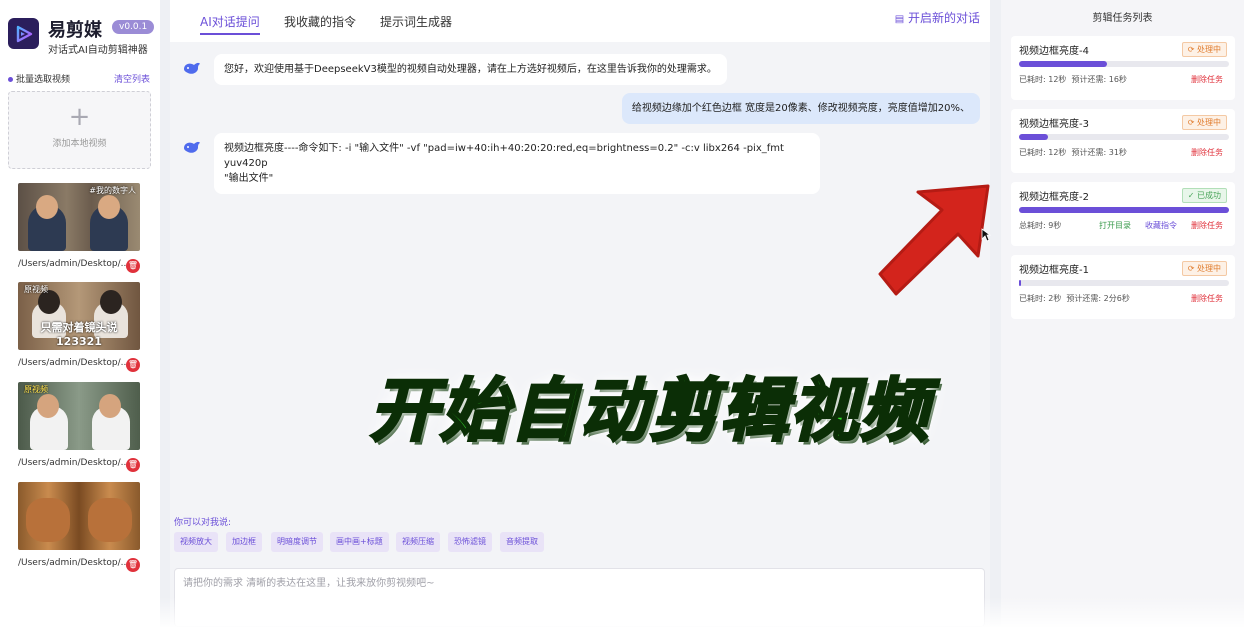 The width and height of the screenshot is (1244, 627). I want to click on suggest-chip: 明暗度调节, so click(297, 542).